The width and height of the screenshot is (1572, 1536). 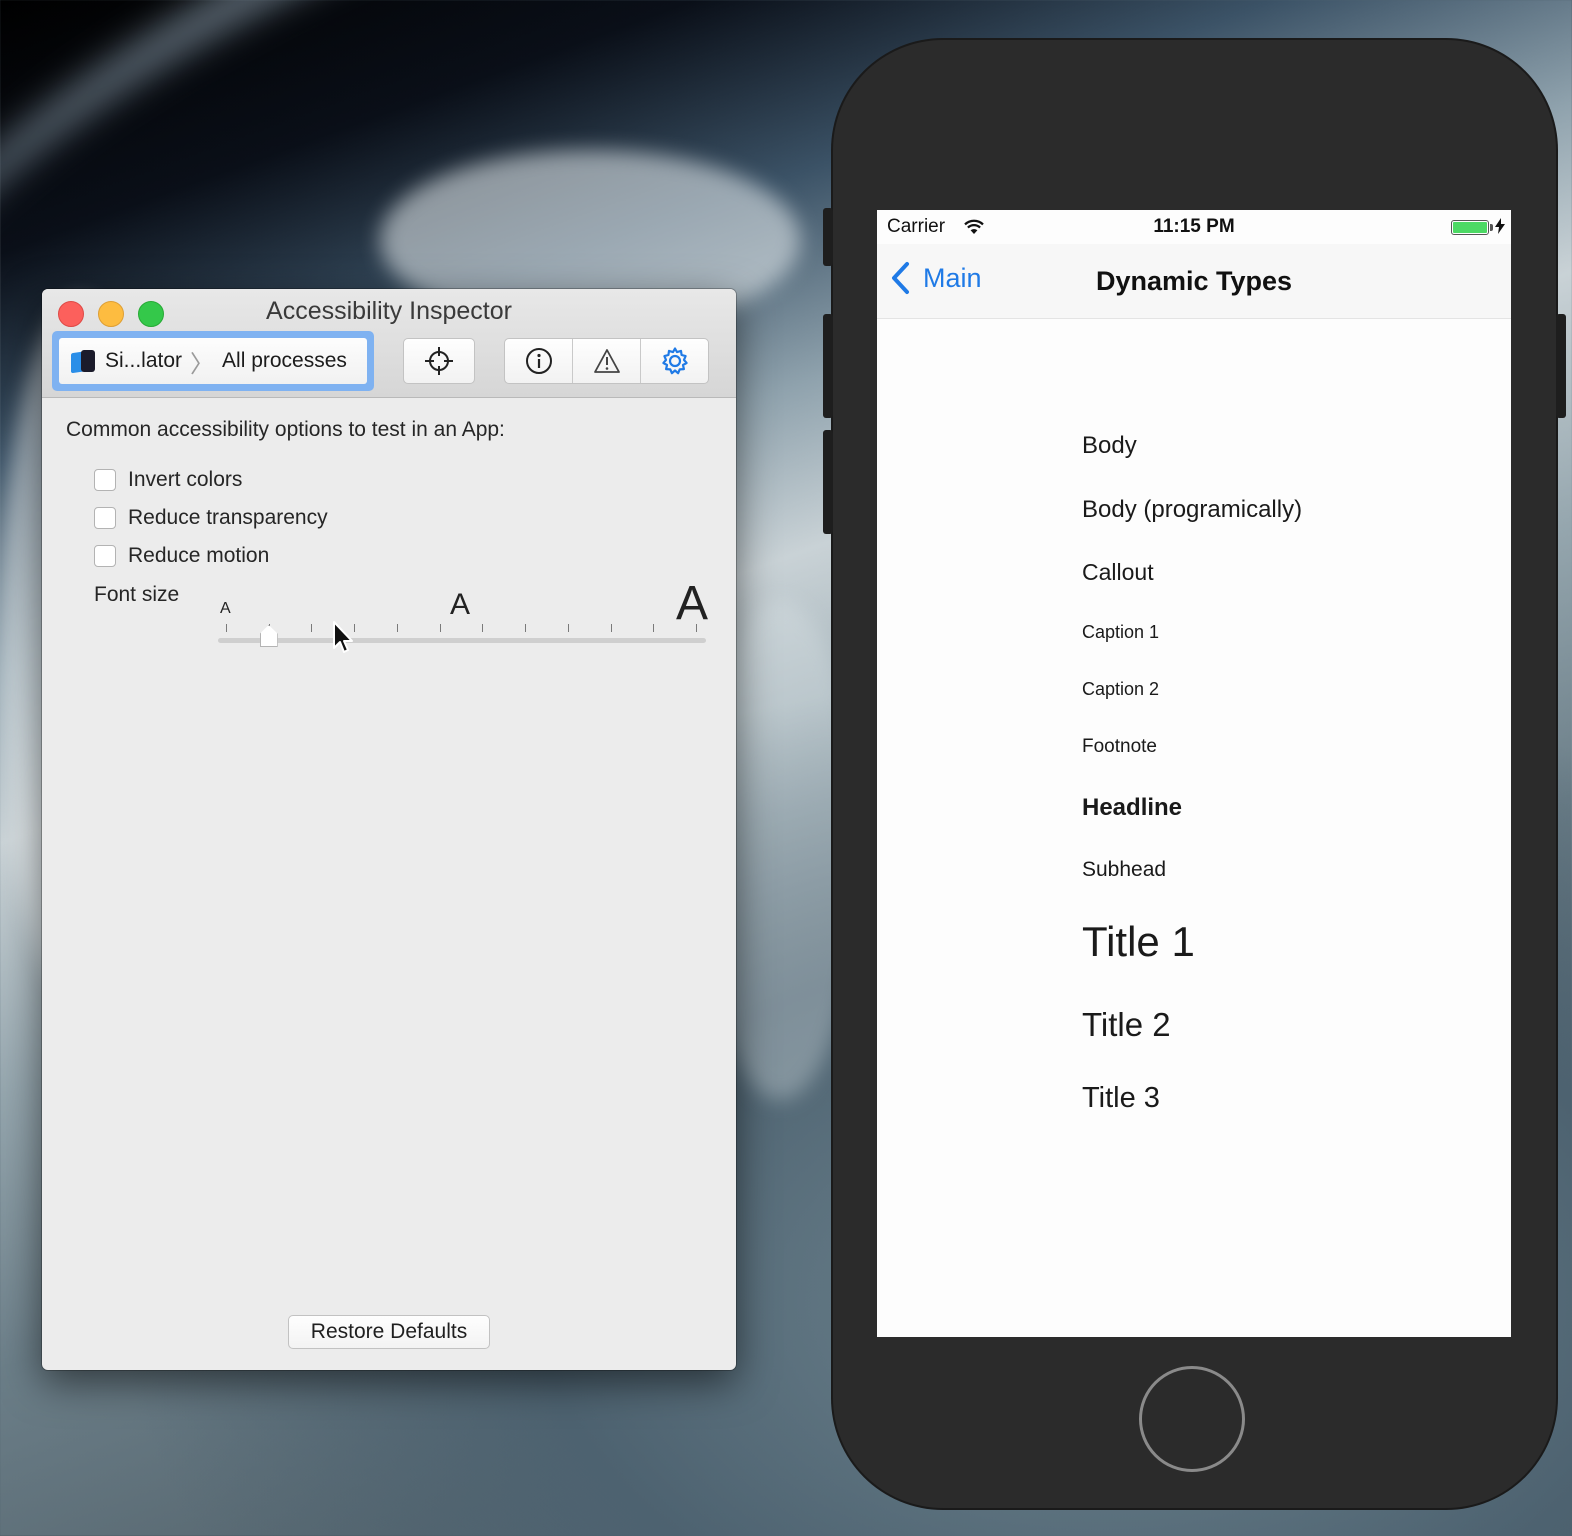 What do you see at coordinates (105, 556) in the screenshot?
I see `reduce-motion-checkbox` at bounding box center [105, 556].